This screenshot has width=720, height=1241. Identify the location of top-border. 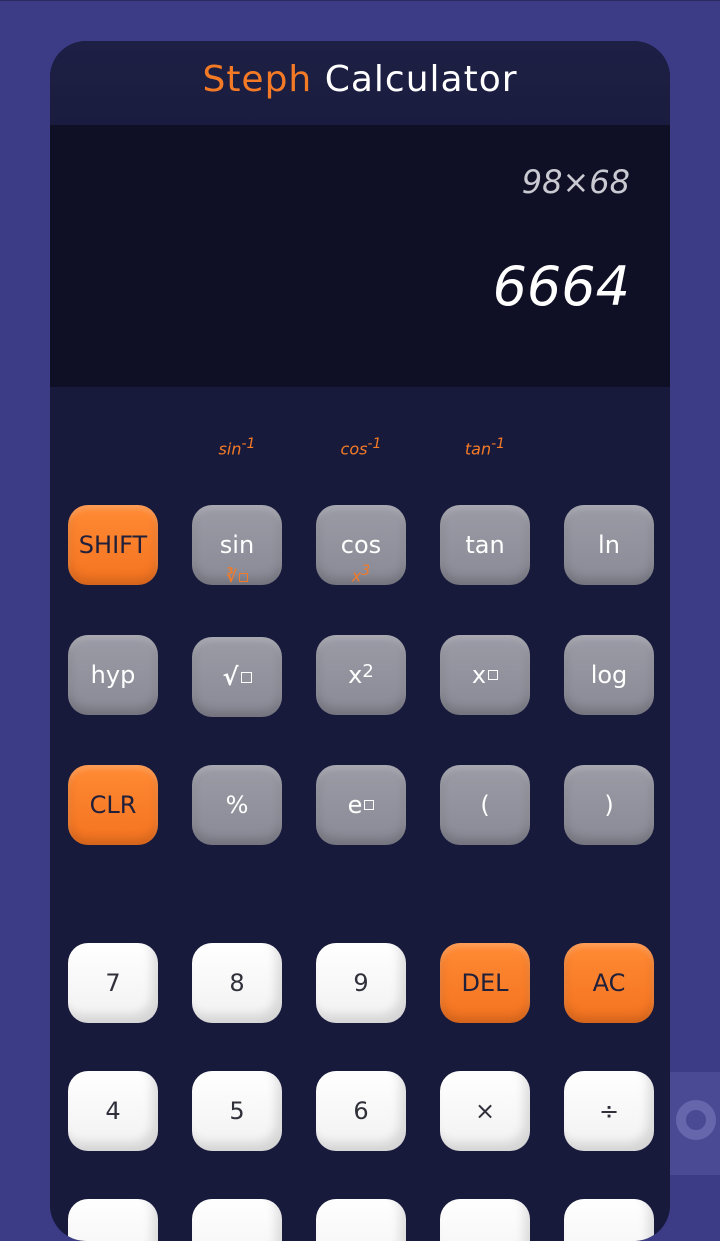
(360, 0).